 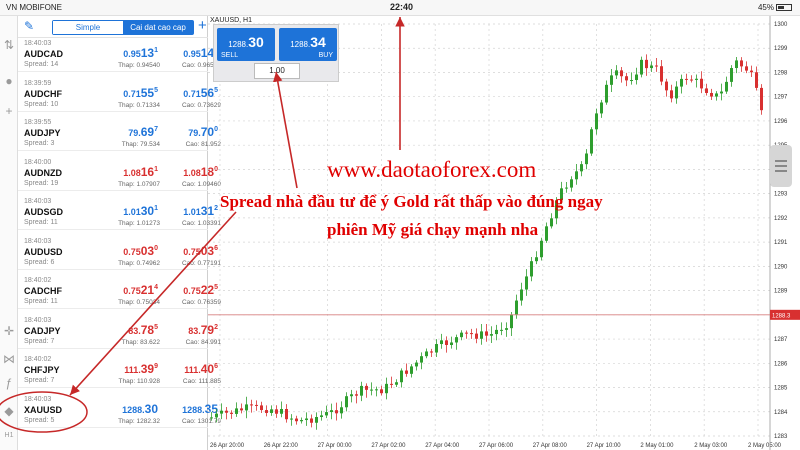 I want to click on quote-time: 18:40:00, so click(x=38, y=162).